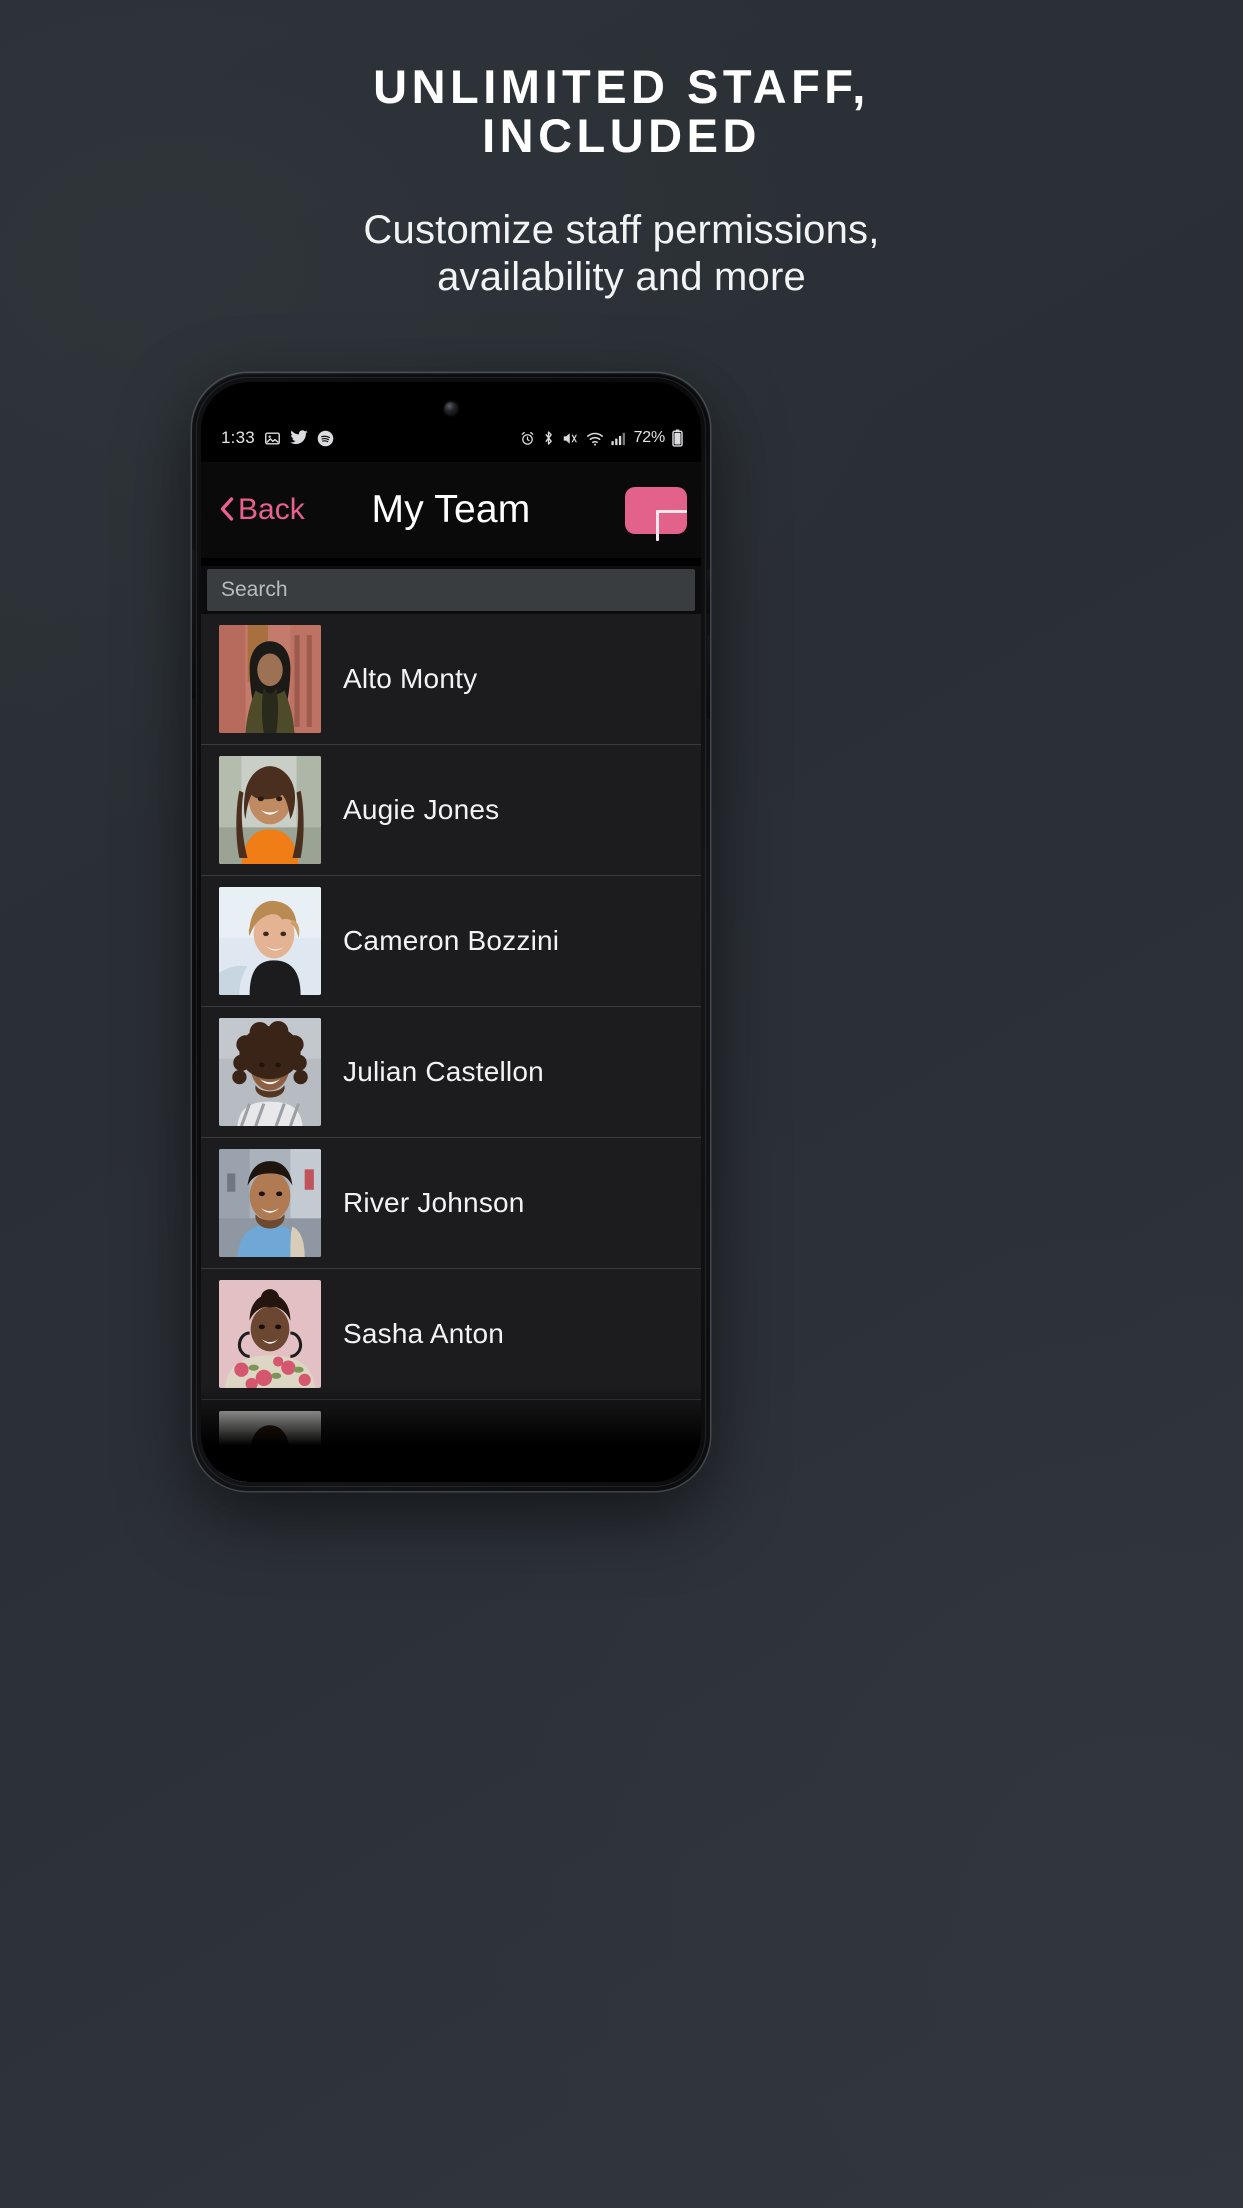  What do you see at coordinates (548, 438) in the screenshot?
I see `bluetooth-icon` at bounding box center [548, 438].